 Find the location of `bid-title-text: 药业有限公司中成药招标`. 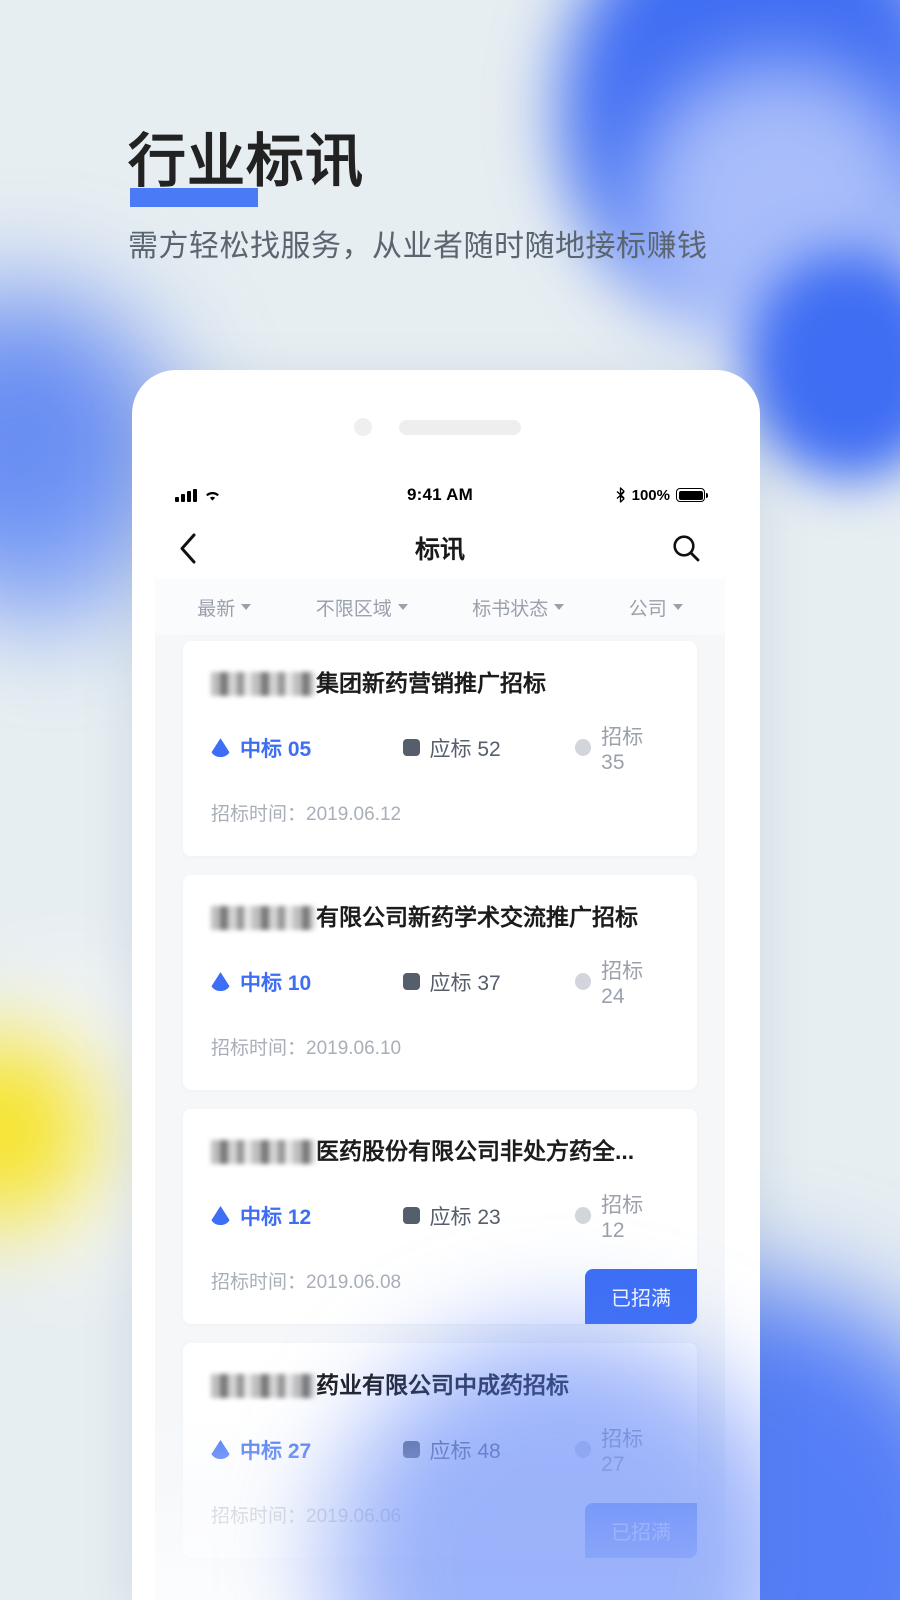

bid-title-text: 药业有限公司中成药招标 is located at coordinates (442, 1384).